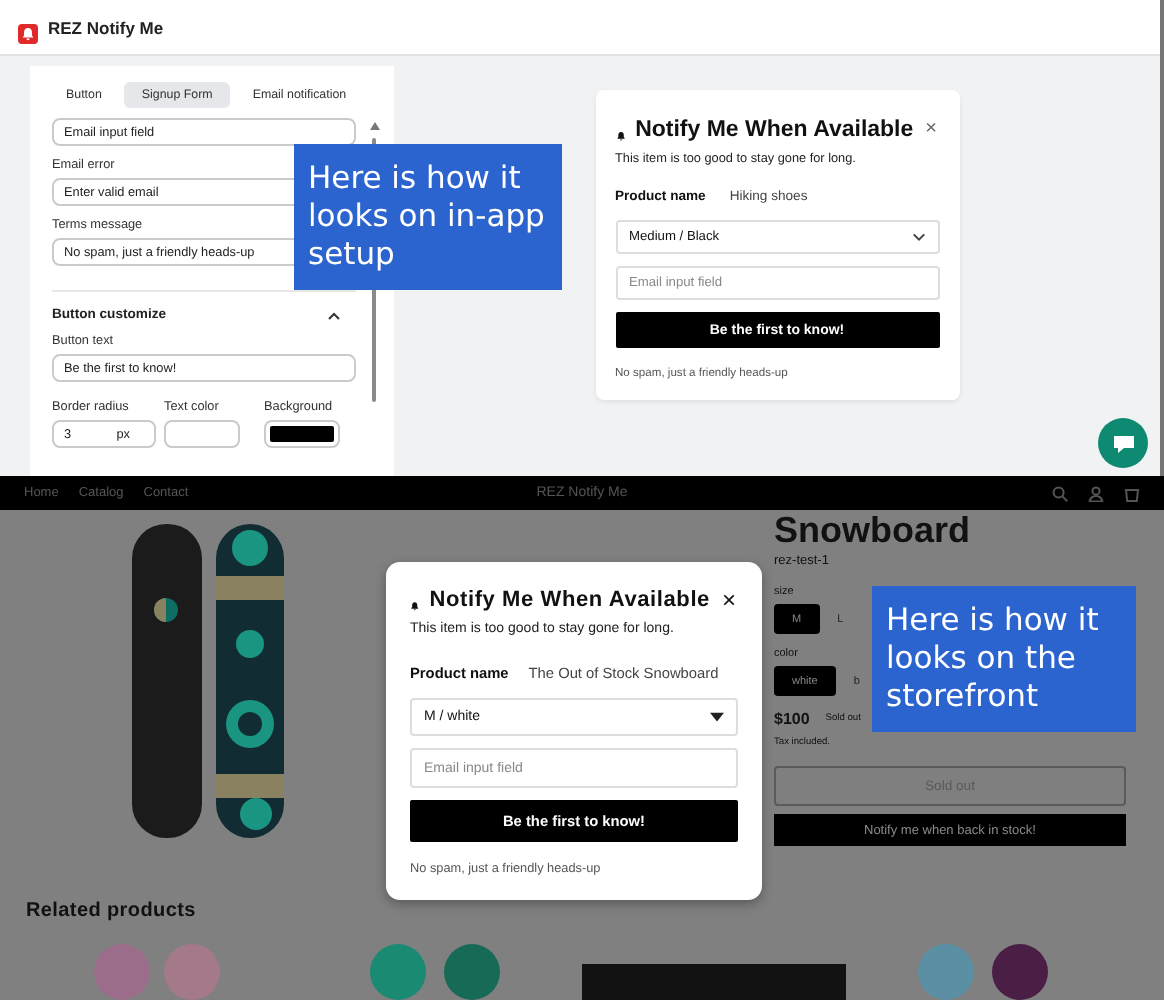 This screenshot has height=1000, width=1164. What do you see at coordinates (1132, 493) in the screenshot?
I see `cart-icon` at bounding box center [1132, 493].